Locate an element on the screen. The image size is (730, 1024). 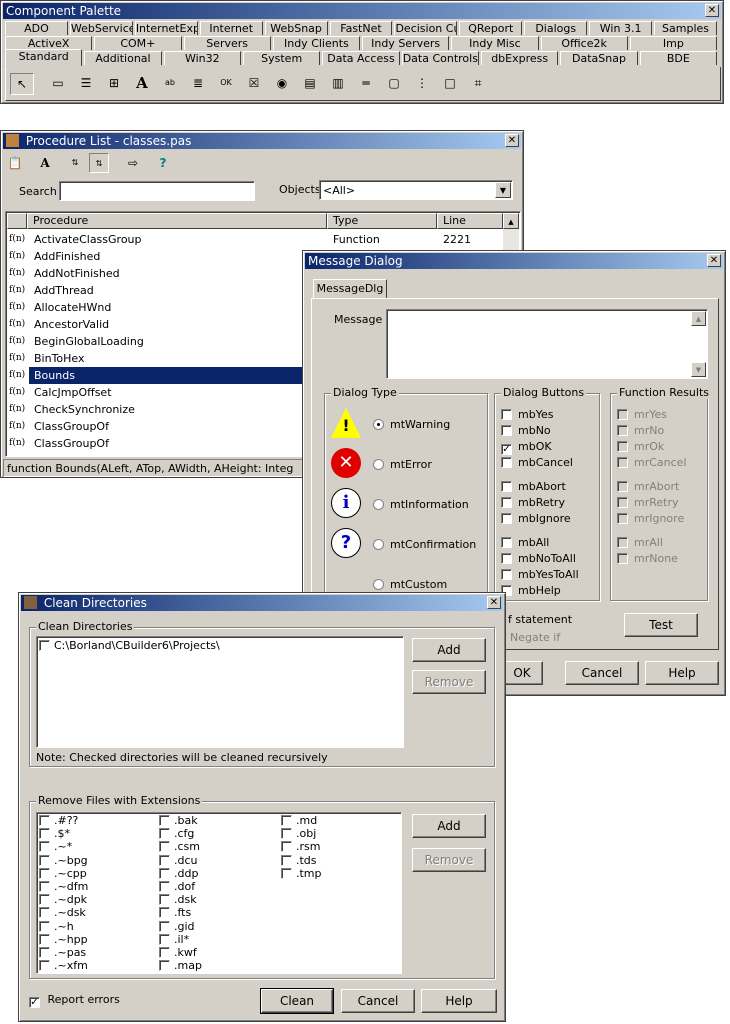
list-item: .~dpk is located at coordinates (63, 900).